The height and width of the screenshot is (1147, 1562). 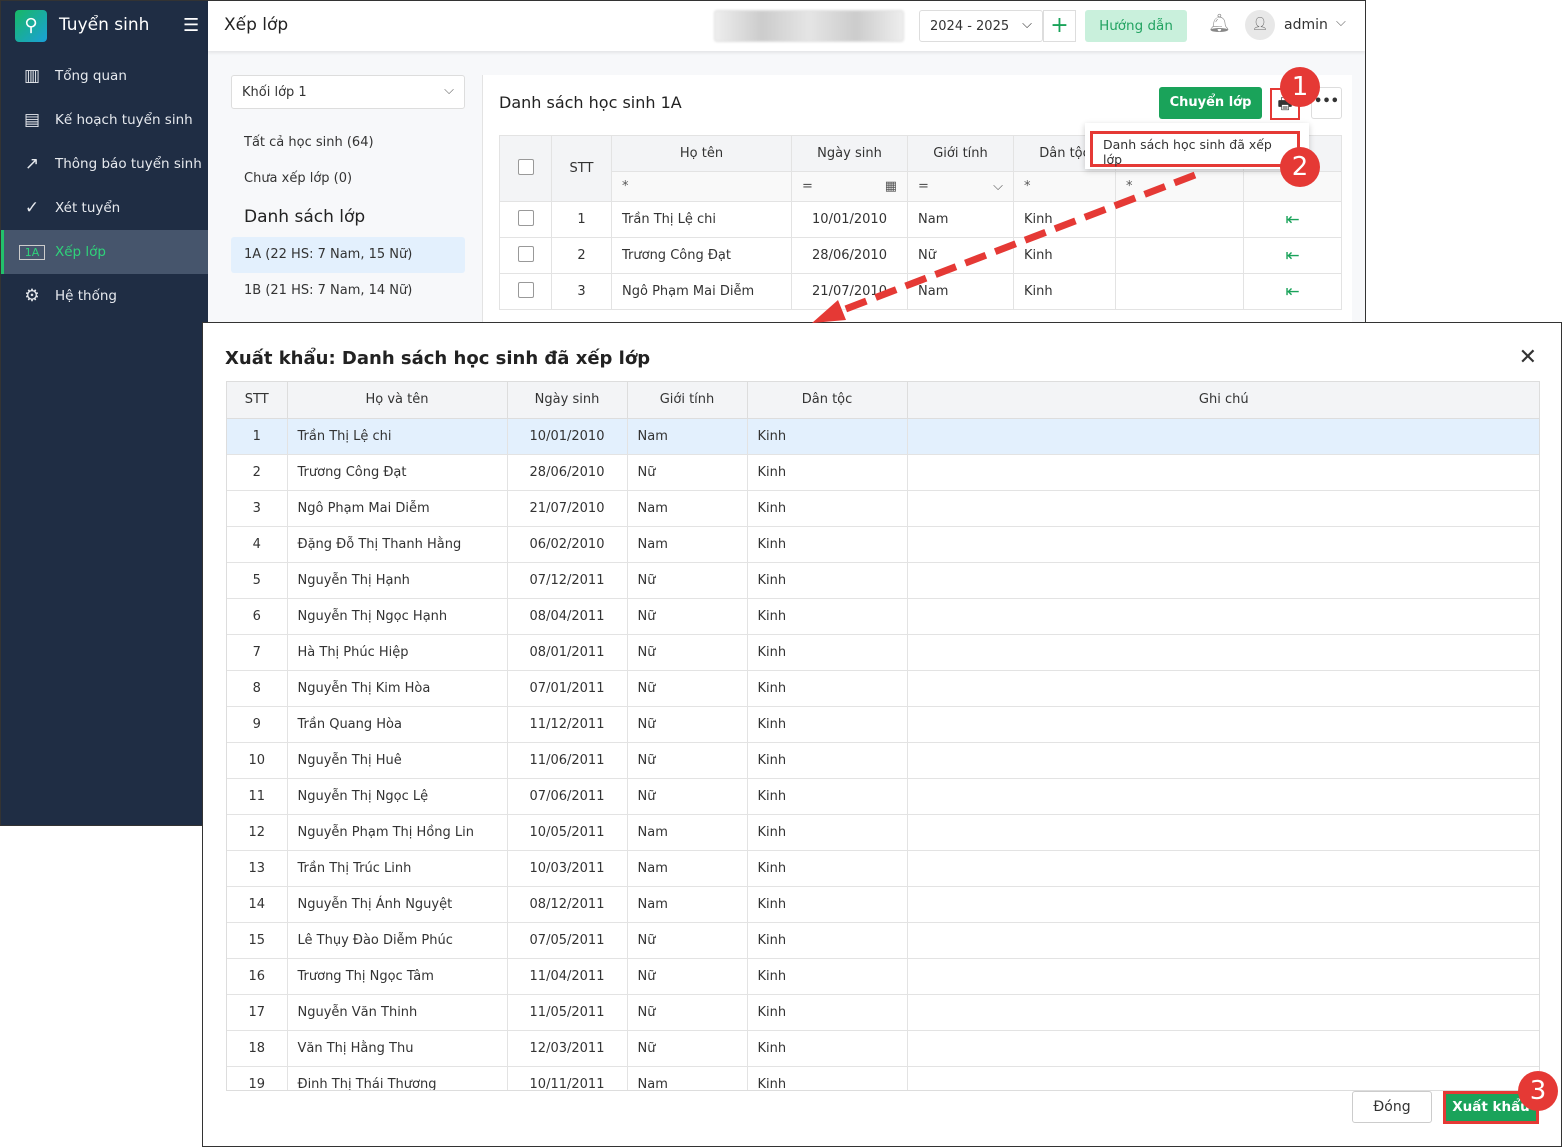 I want to click on cell: 11, so click(x=257, y=796).